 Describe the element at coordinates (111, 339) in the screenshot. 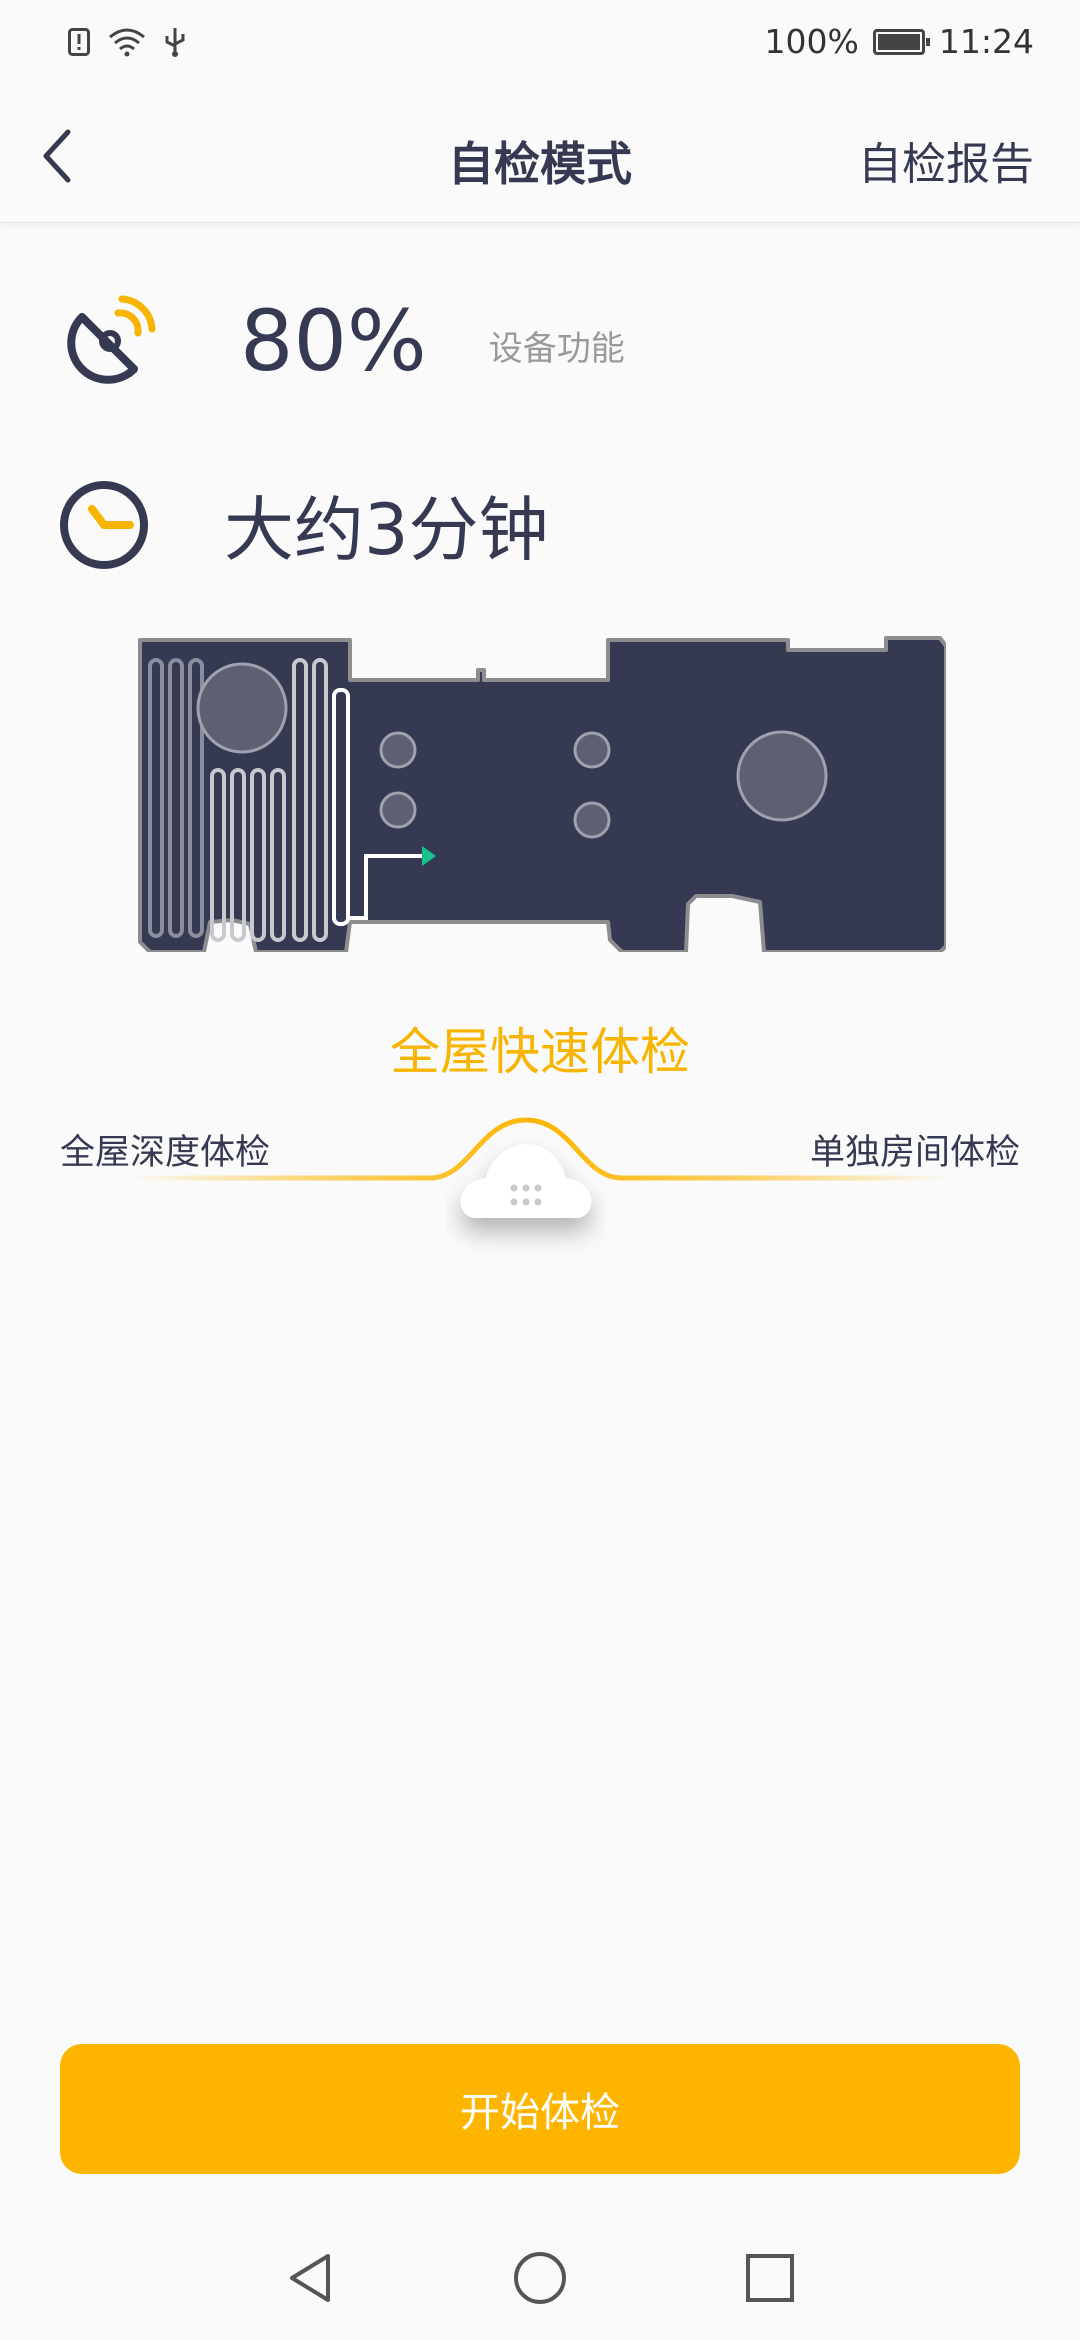

I see `satellite-dish-icon` at that location.